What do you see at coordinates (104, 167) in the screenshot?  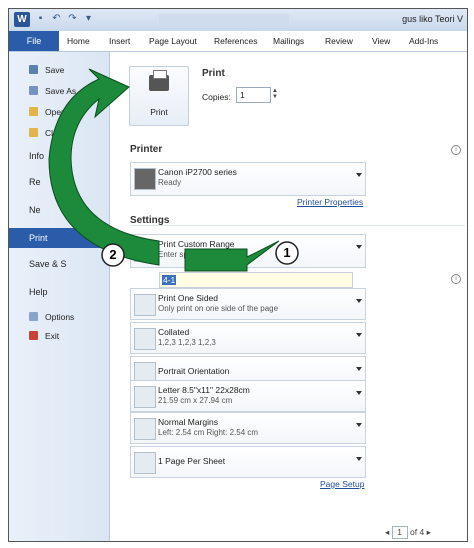 I see `arrow-2-shape` at bounding box center [104, 167].